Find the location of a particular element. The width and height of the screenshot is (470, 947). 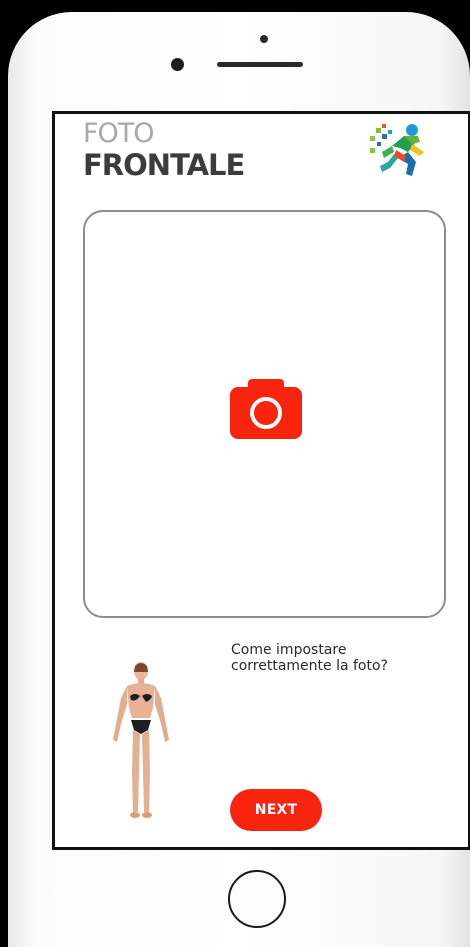

camera-icon is located at coordinates (266, 410).